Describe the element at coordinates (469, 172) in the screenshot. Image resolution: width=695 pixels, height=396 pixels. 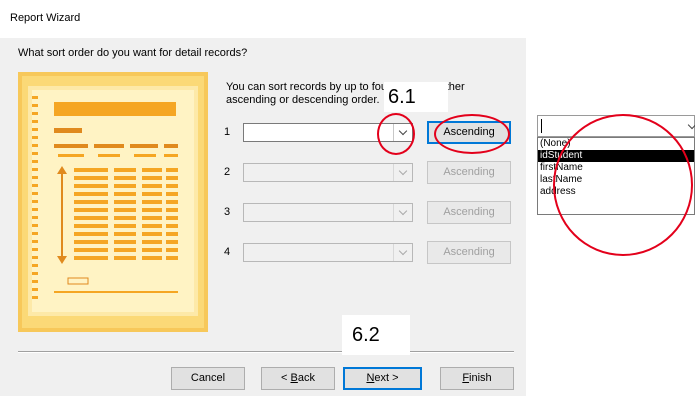
I see `sort-2-ascending-button: Ascending` at that location.